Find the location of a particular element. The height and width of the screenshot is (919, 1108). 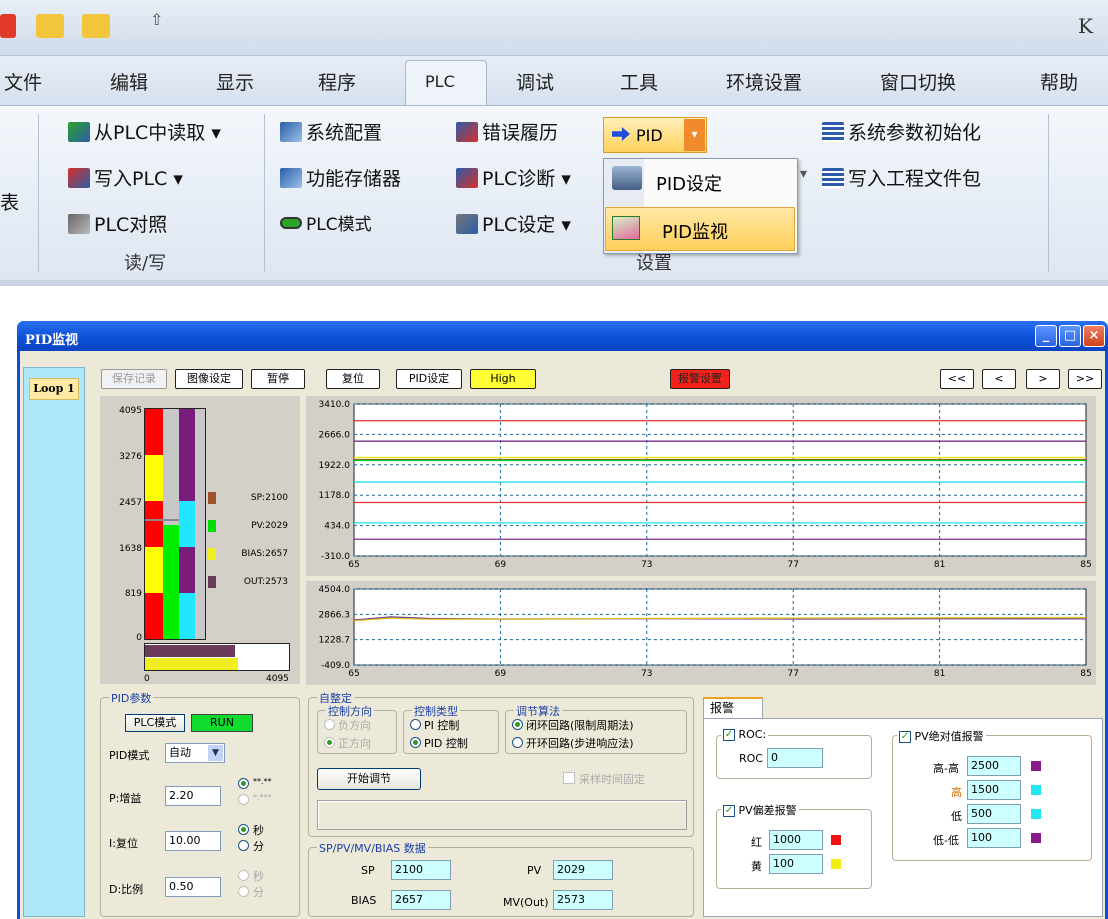

mv-value: 2573 is located at coordinates (583, 900).